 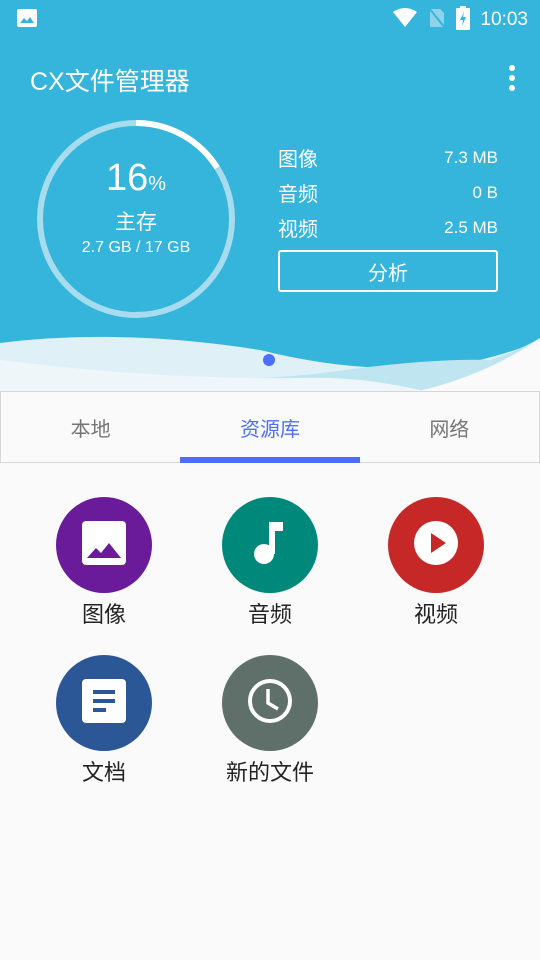 I want to click on image-notification-icon, so click(x=27, y=20).